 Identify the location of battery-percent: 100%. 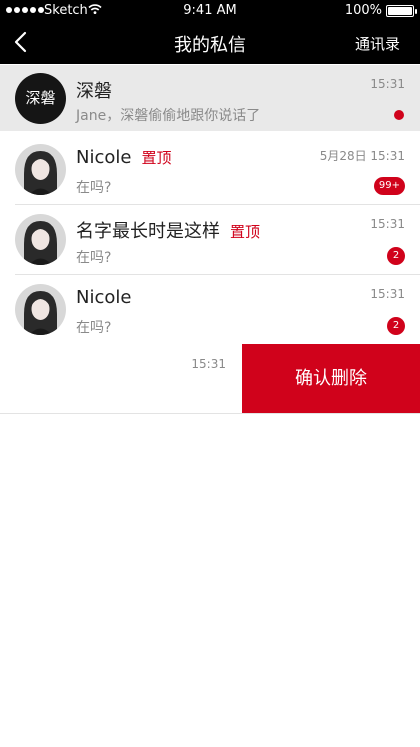
(363, 10).